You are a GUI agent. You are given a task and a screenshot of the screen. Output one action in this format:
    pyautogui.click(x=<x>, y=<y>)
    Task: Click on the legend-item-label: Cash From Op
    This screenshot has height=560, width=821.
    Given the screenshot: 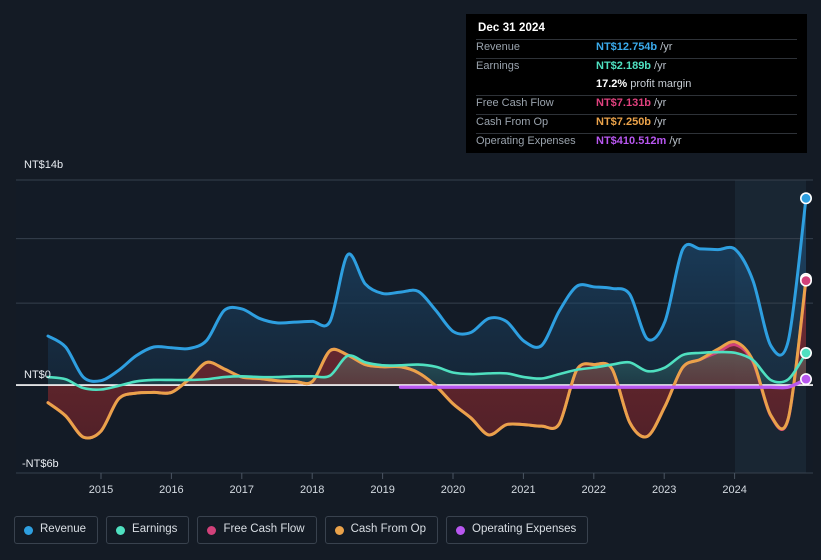 What is the action you would take?
    pyautogui.click(x=388, y=529)
    